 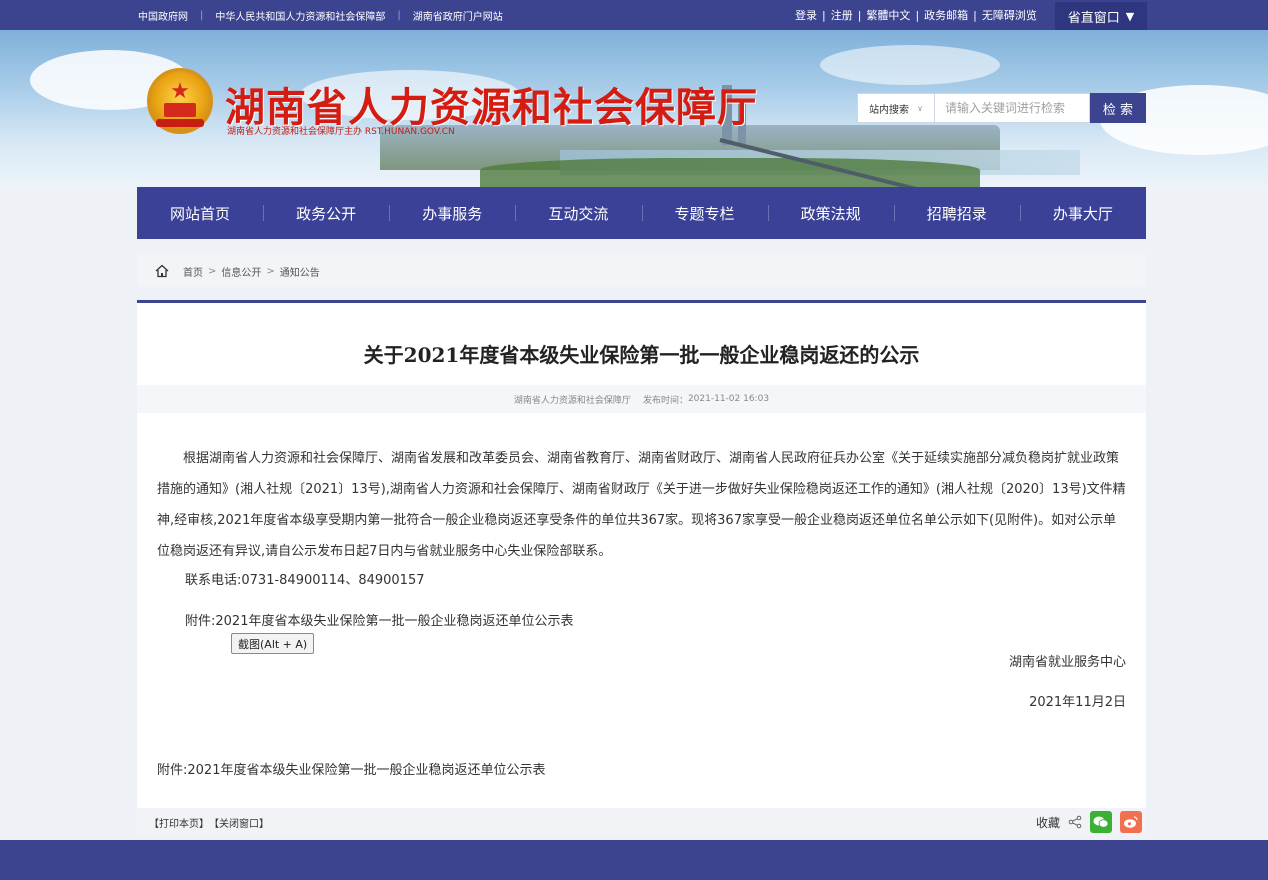 What do you see at coordinates (1118, 108) in the screenshot?
I see `search-button: 检 索` at bounding box center [1118, 108].